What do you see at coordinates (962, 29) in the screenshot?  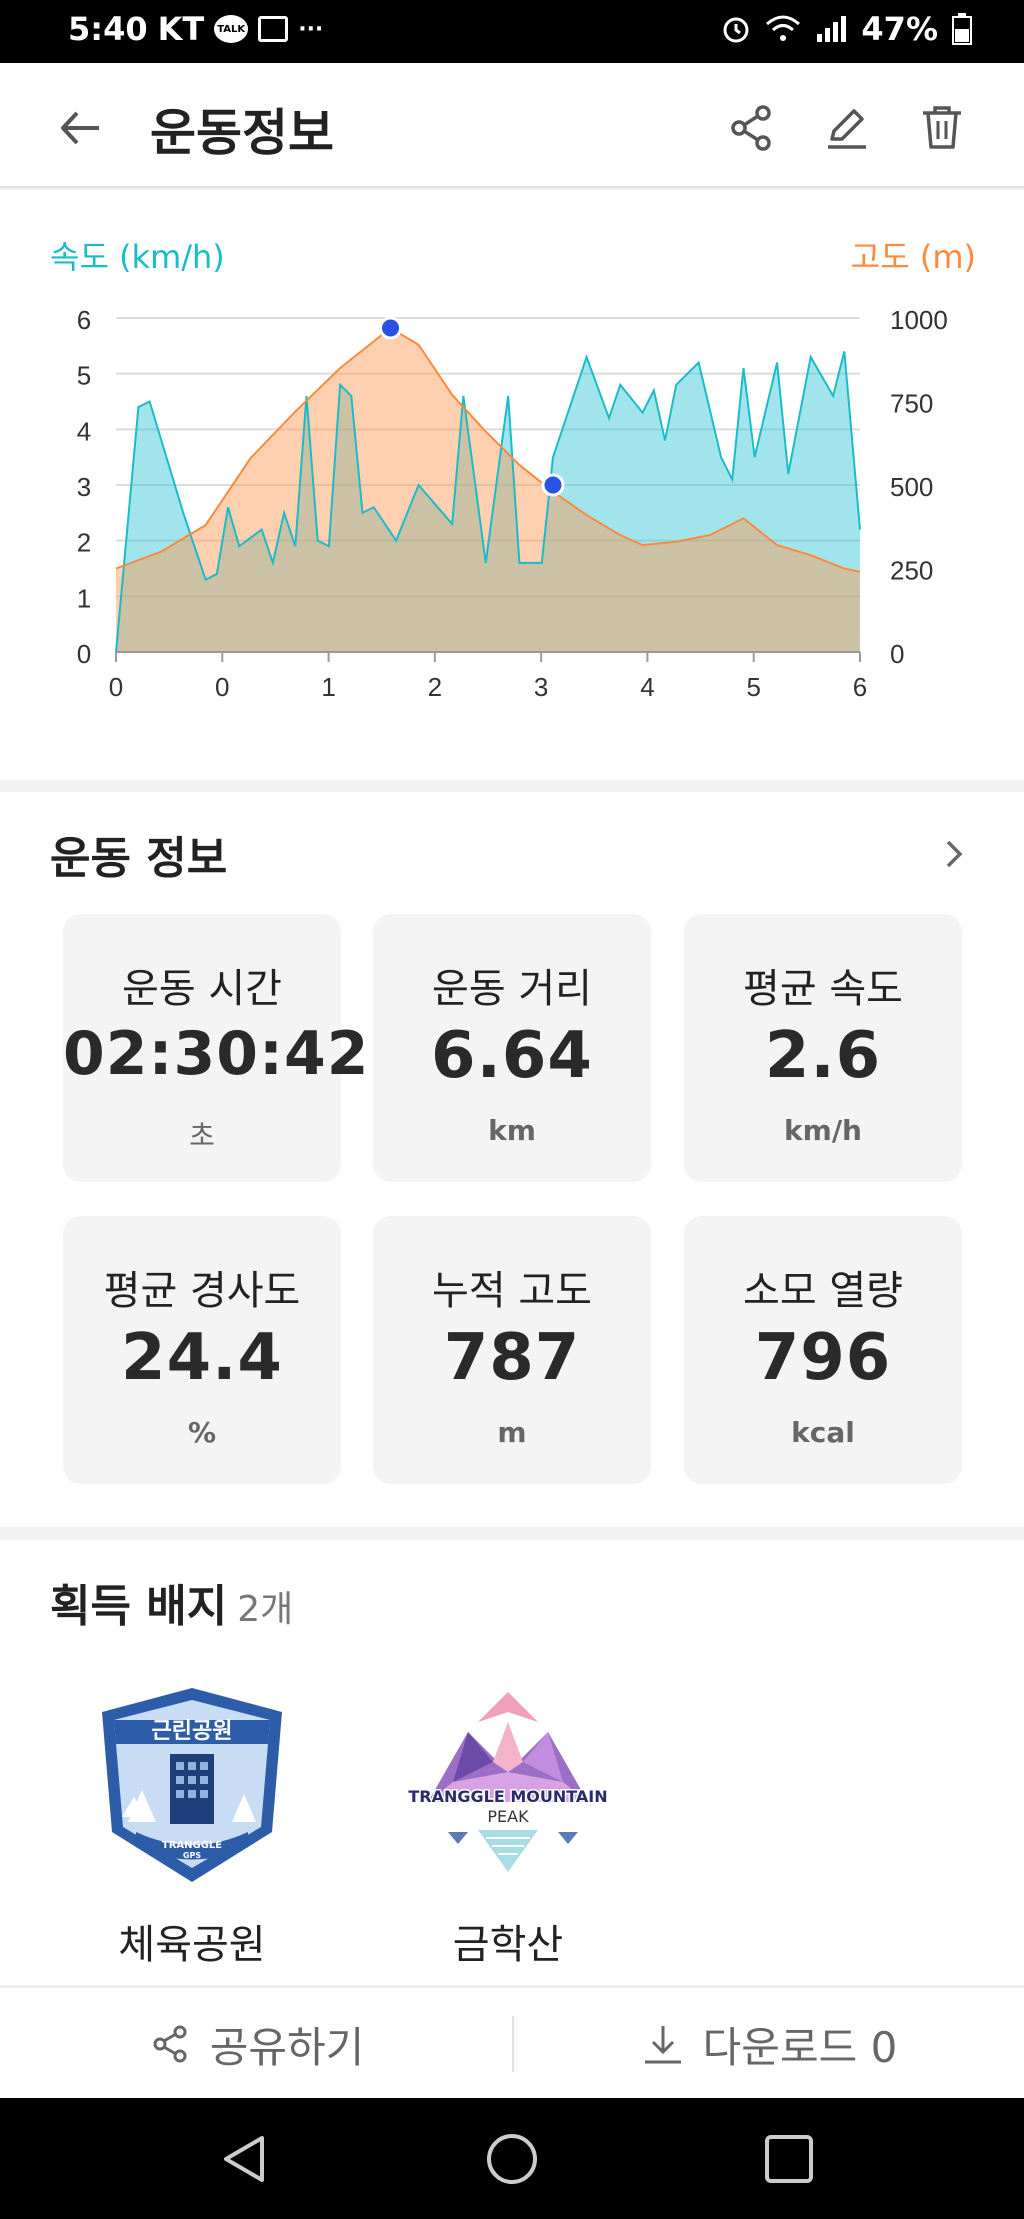 I see `battery-icon` at bounding box center [962, 29].